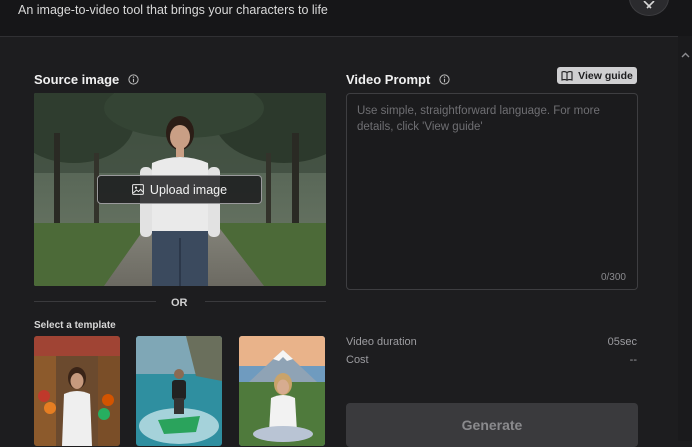 Image resolution: width=692 pixels, height=447 pixels. I want to click on book-icon, so click(567, 75).